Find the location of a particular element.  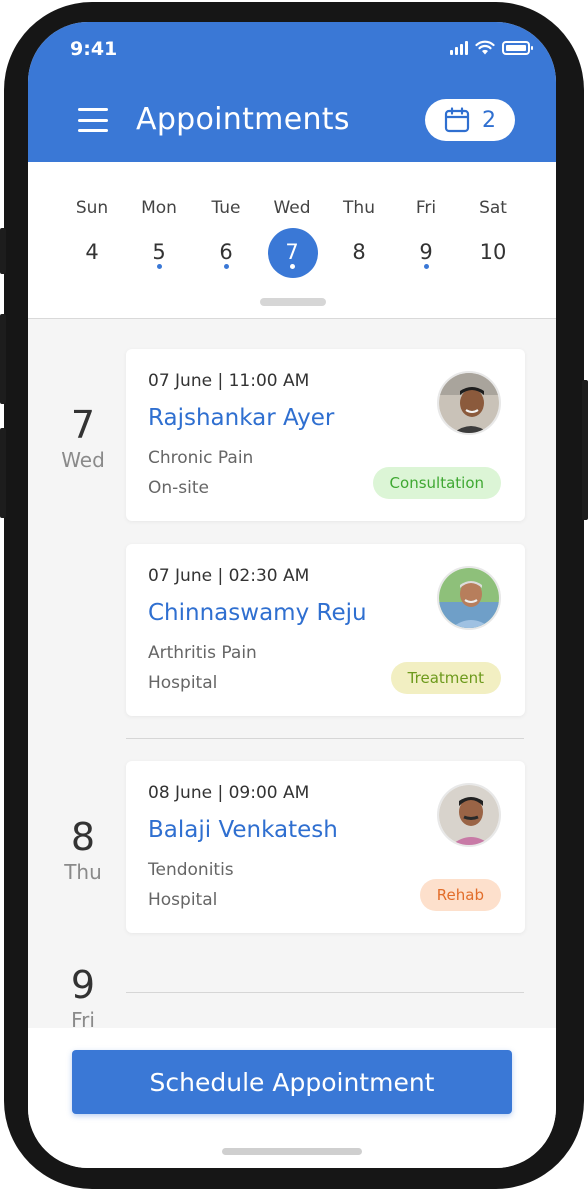

appointment-count: 2 is located at coordinates (489, 120).